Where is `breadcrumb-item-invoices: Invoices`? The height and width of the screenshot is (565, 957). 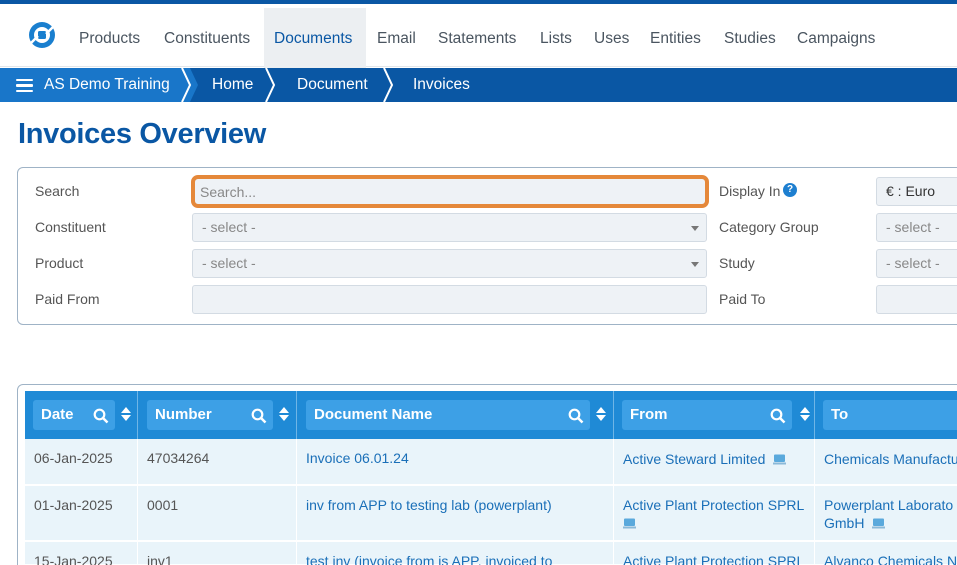
breadcrumb-item-invoices: Invoices is located at coordinates (441, 84).